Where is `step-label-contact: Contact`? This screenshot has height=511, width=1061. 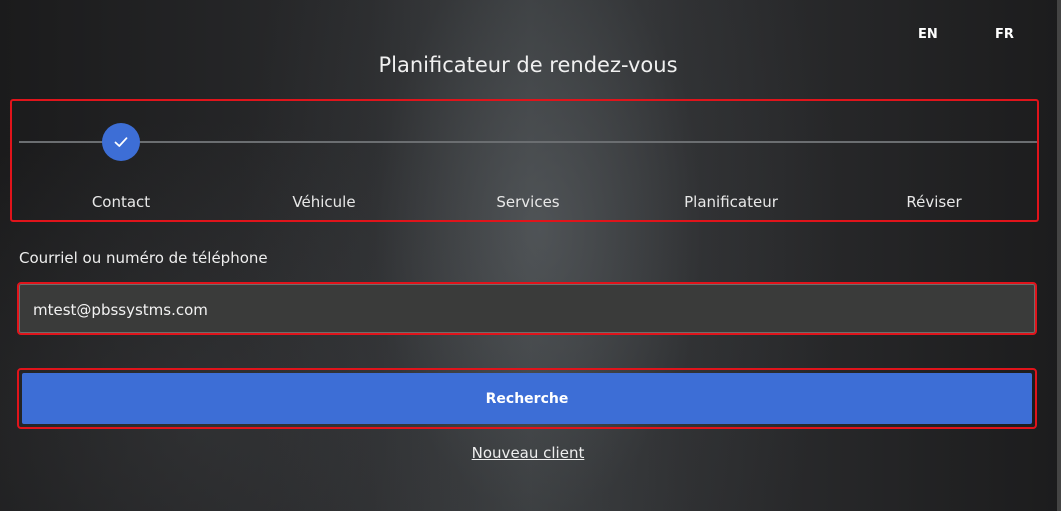
step-label-contact: Contact is located at coordinates (121, 202).